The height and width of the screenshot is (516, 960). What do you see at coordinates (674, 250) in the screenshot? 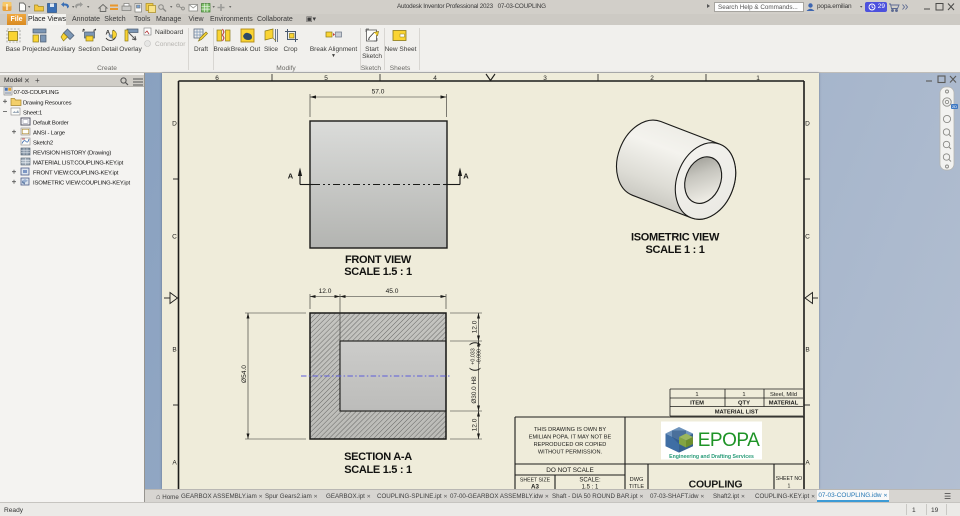
I see `svg-text: SCALE 1 : 1` at bounding box center [674, 250].